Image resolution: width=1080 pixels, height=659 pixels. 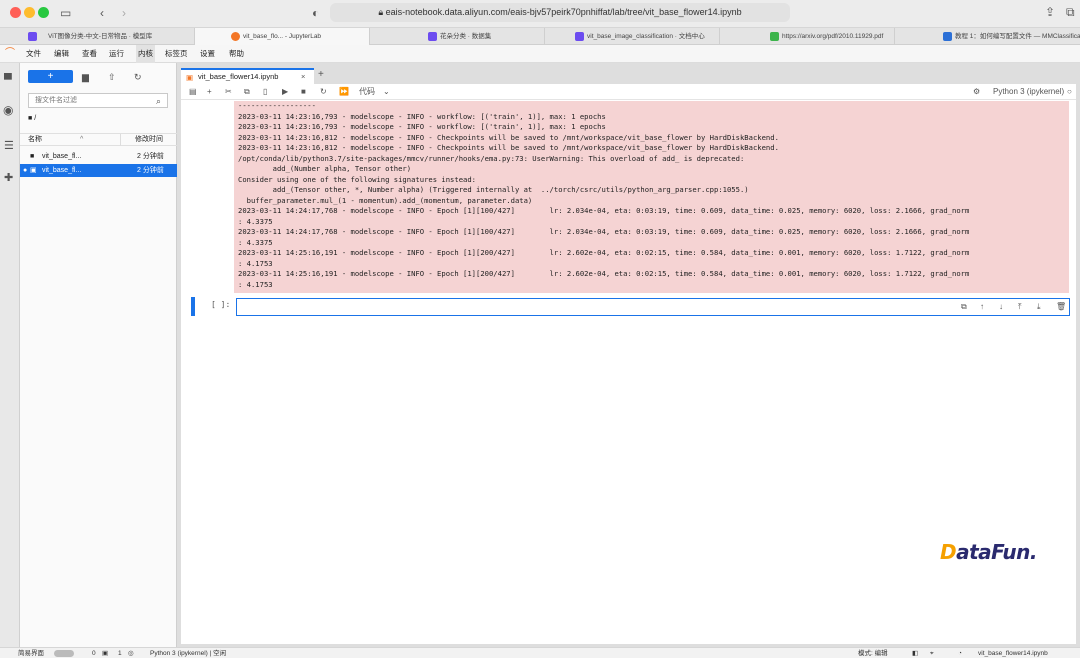 I want to click on menu-file: 文件, so click(x=33, y=54).